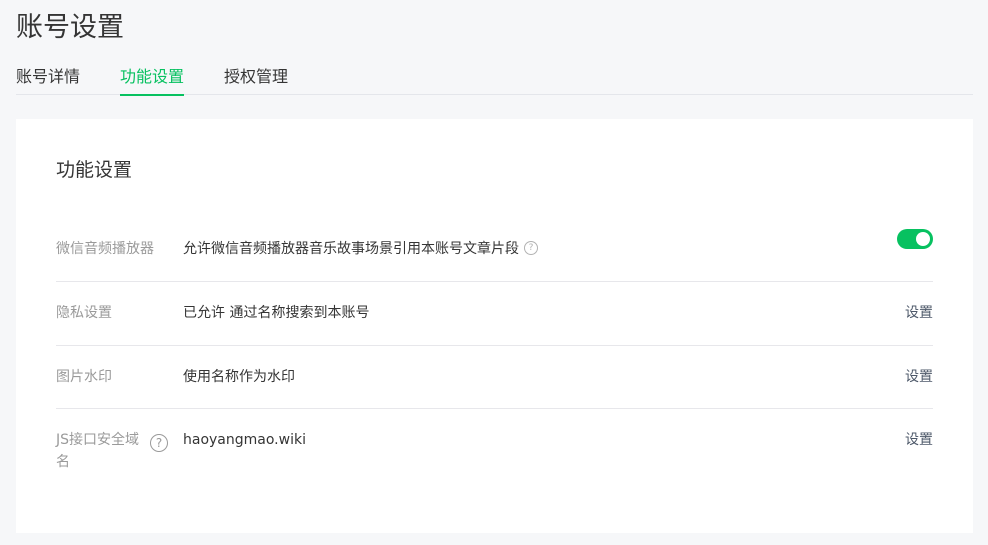 The width and height of the screenshot is (988, 545). Describe the element at coordinates (105, 249) in the screenshot. I see `setting-label: 微信音频播放器` at that location.